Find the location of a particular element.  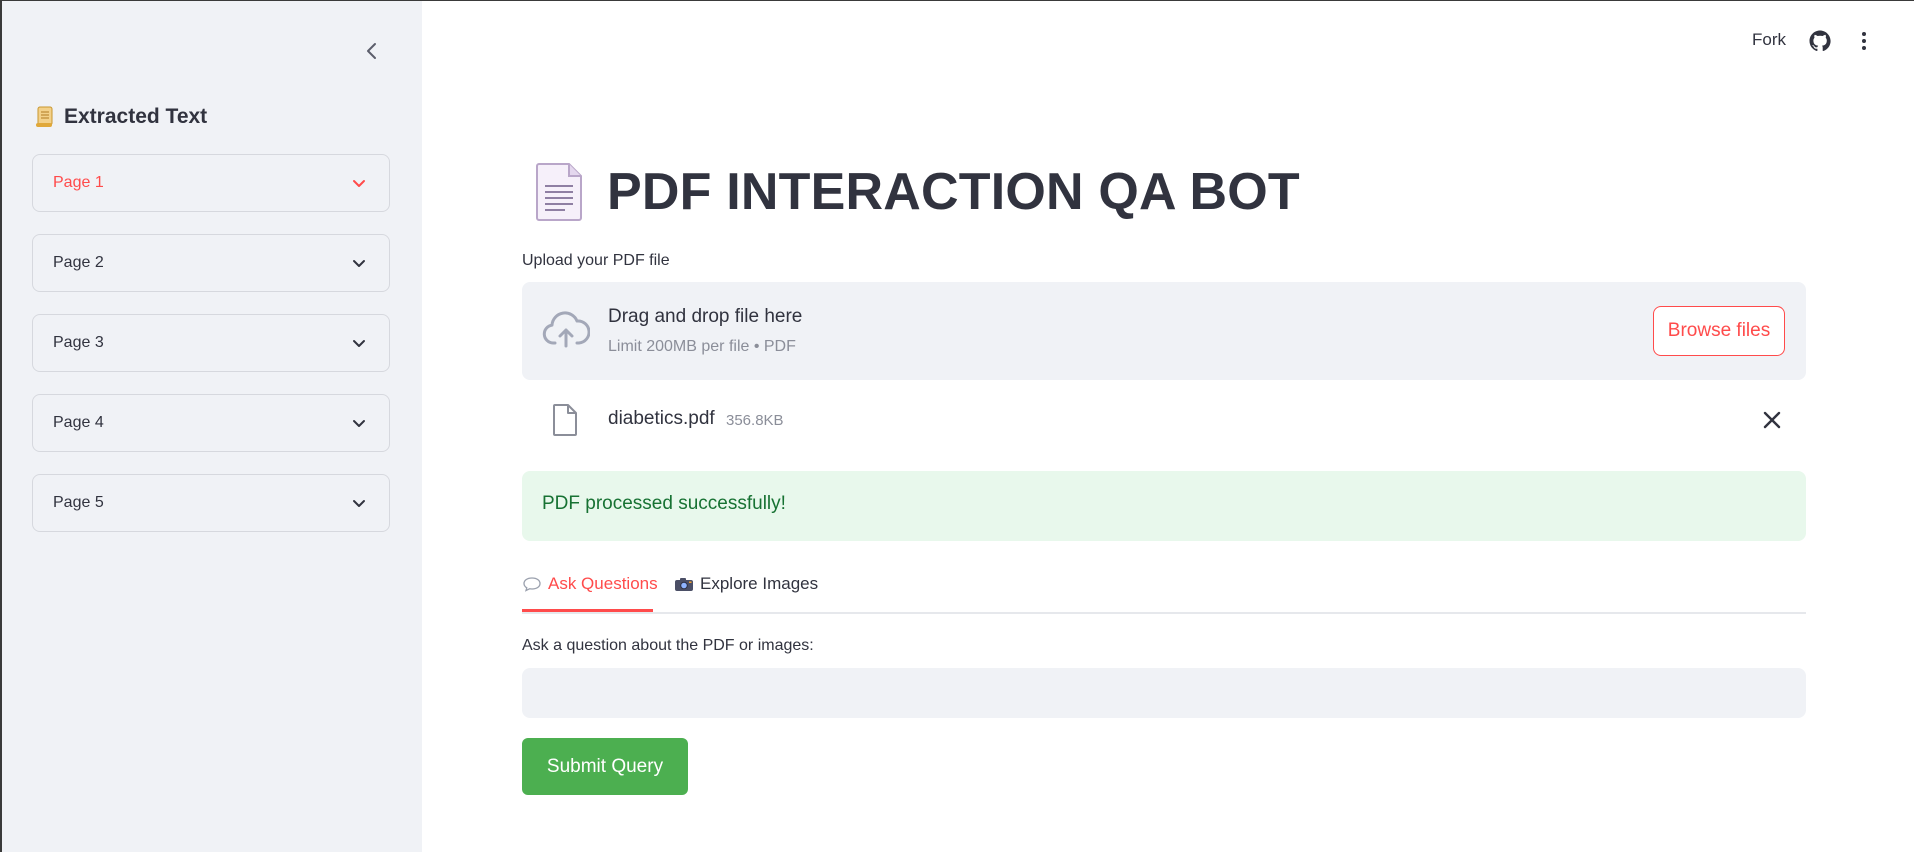

expander-page-4: Page 4 is located at coordinates (211, 423).